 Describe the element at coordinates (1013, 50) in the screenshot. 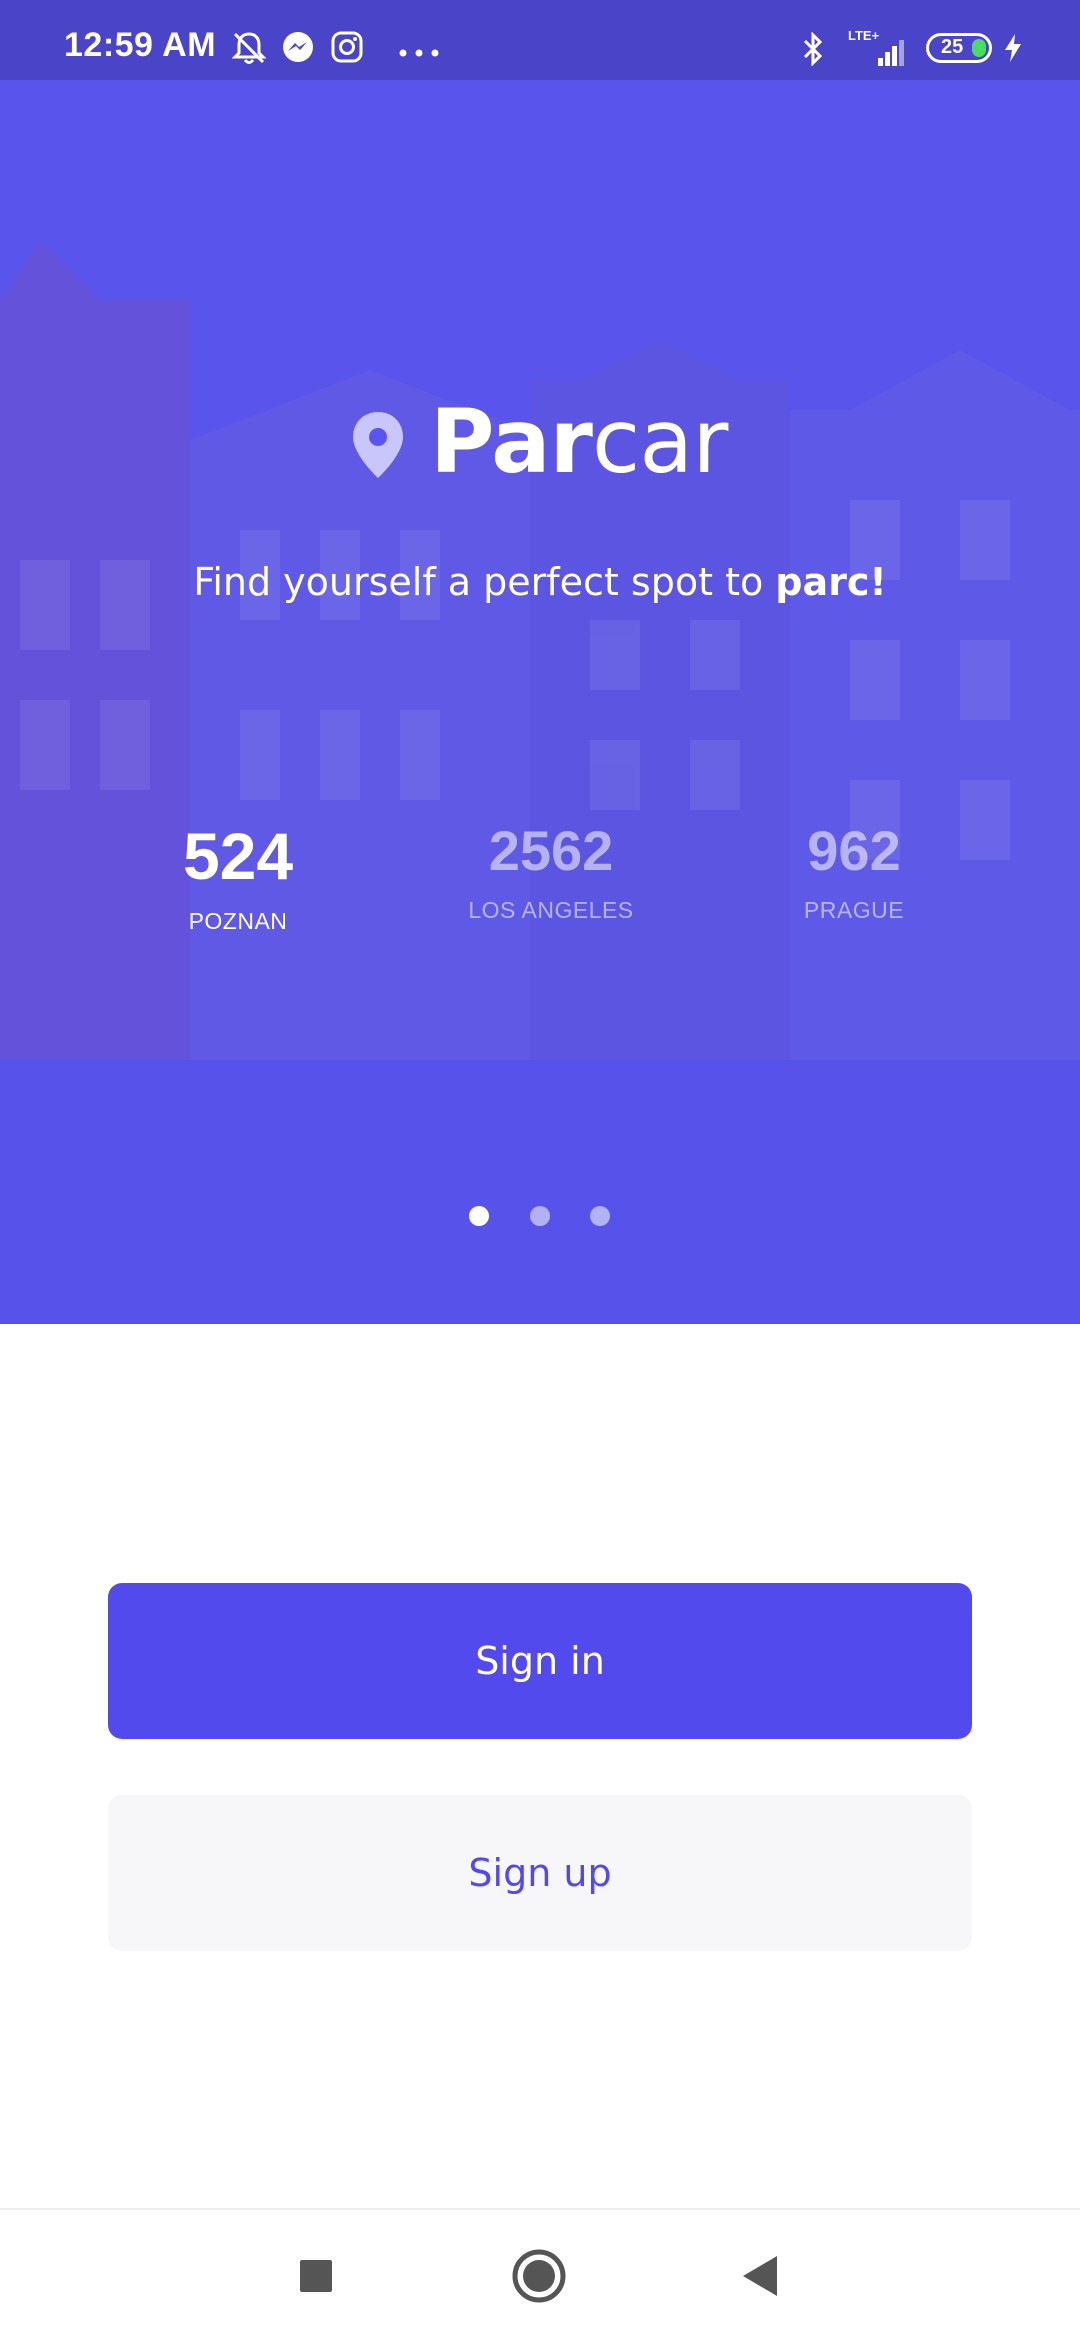

I see `charging-icon` at that location.